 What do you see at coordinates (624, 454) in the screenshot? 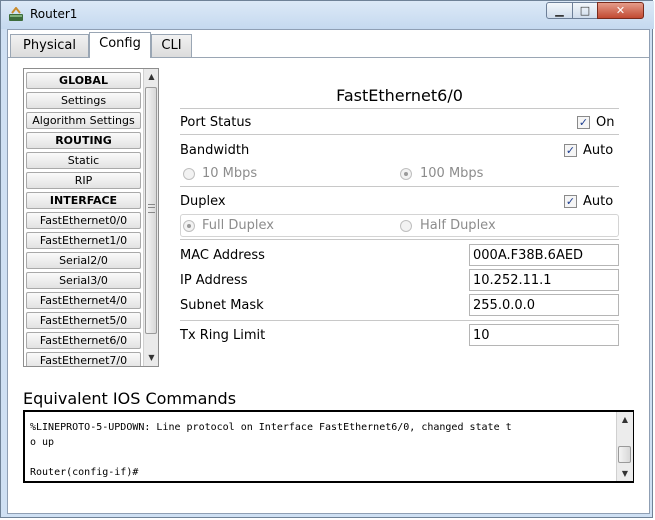
I see `ios-scroll-thumb` at bounding box center [624, 454].